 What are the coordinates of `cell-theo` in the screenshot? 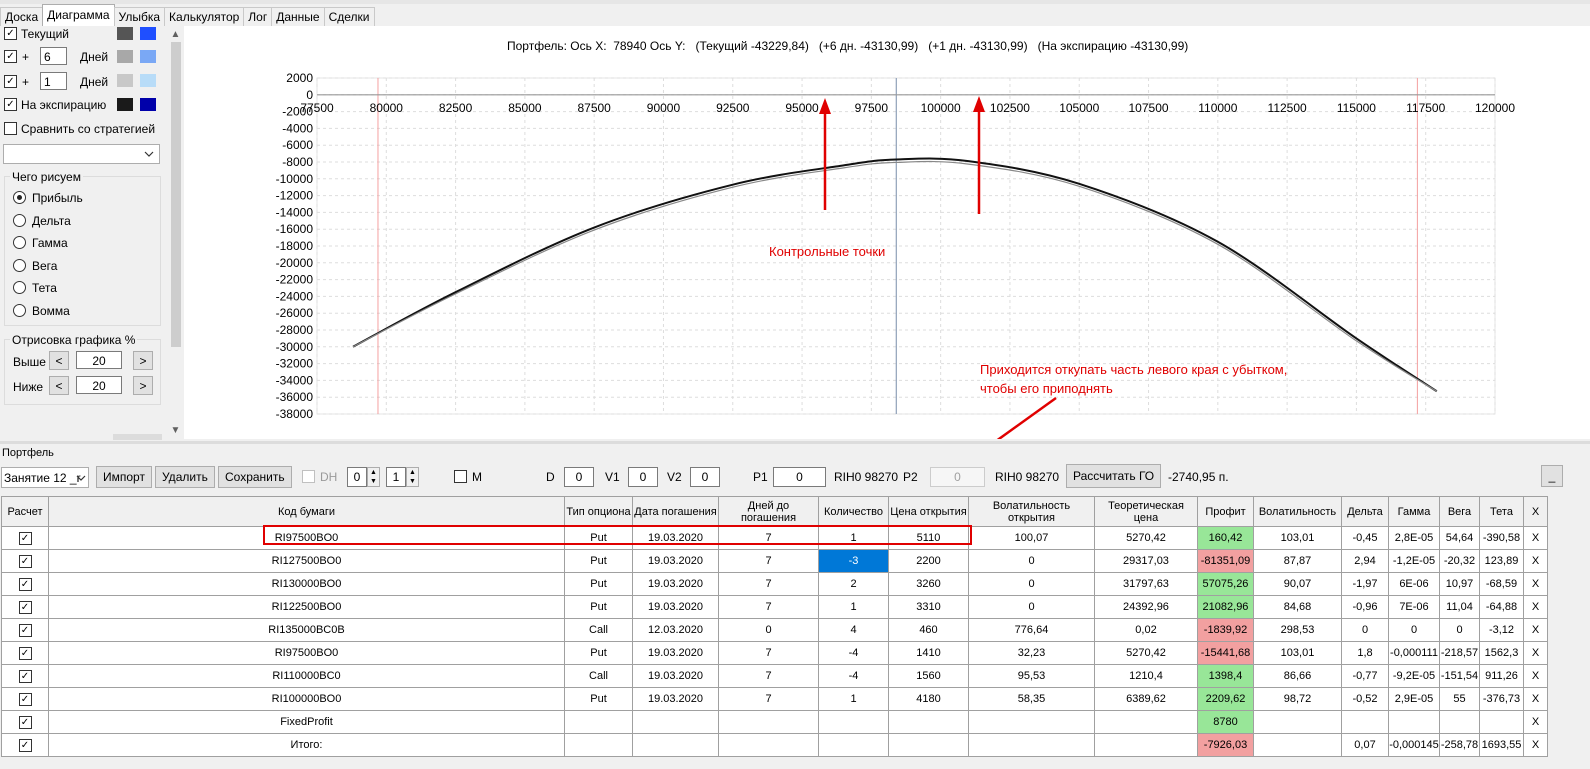 It's located at (1146, 745).